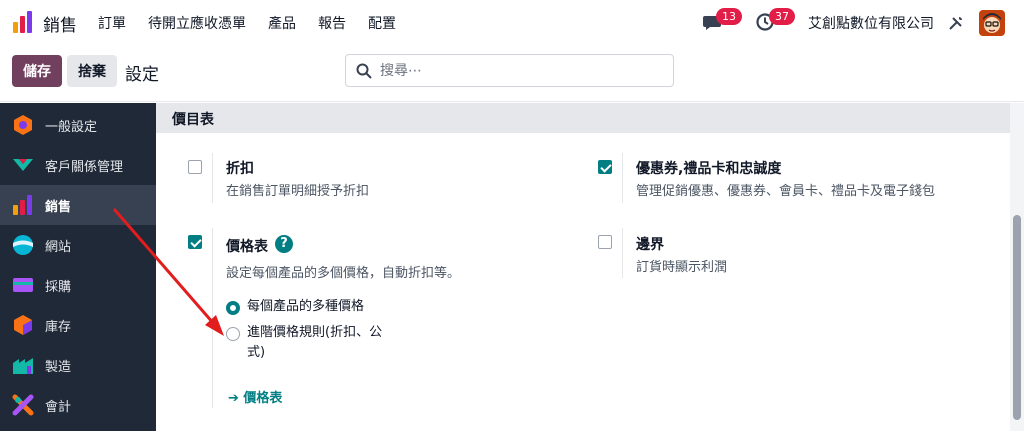 The image size is (1024, 431). Describe the element at coordinates (78, 245) in the screenshot. I see `sidebar-item-website: 網站` at that location.